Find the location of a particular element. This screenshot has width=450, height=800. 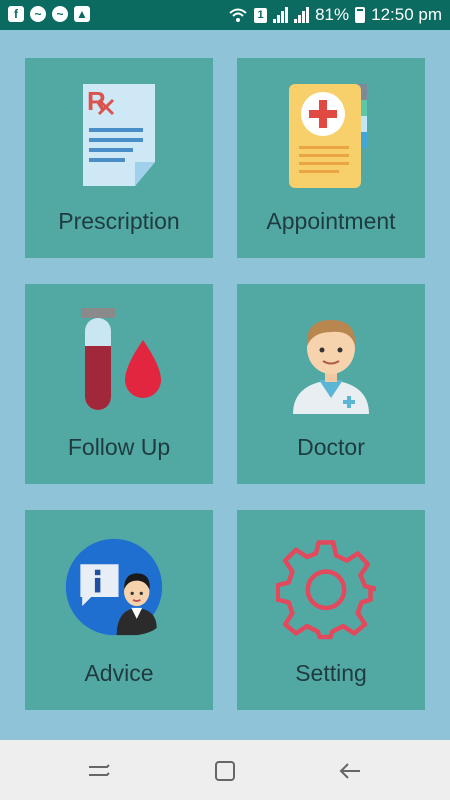

follow-up-label: Follow Up is located at coordinates (119, 447).